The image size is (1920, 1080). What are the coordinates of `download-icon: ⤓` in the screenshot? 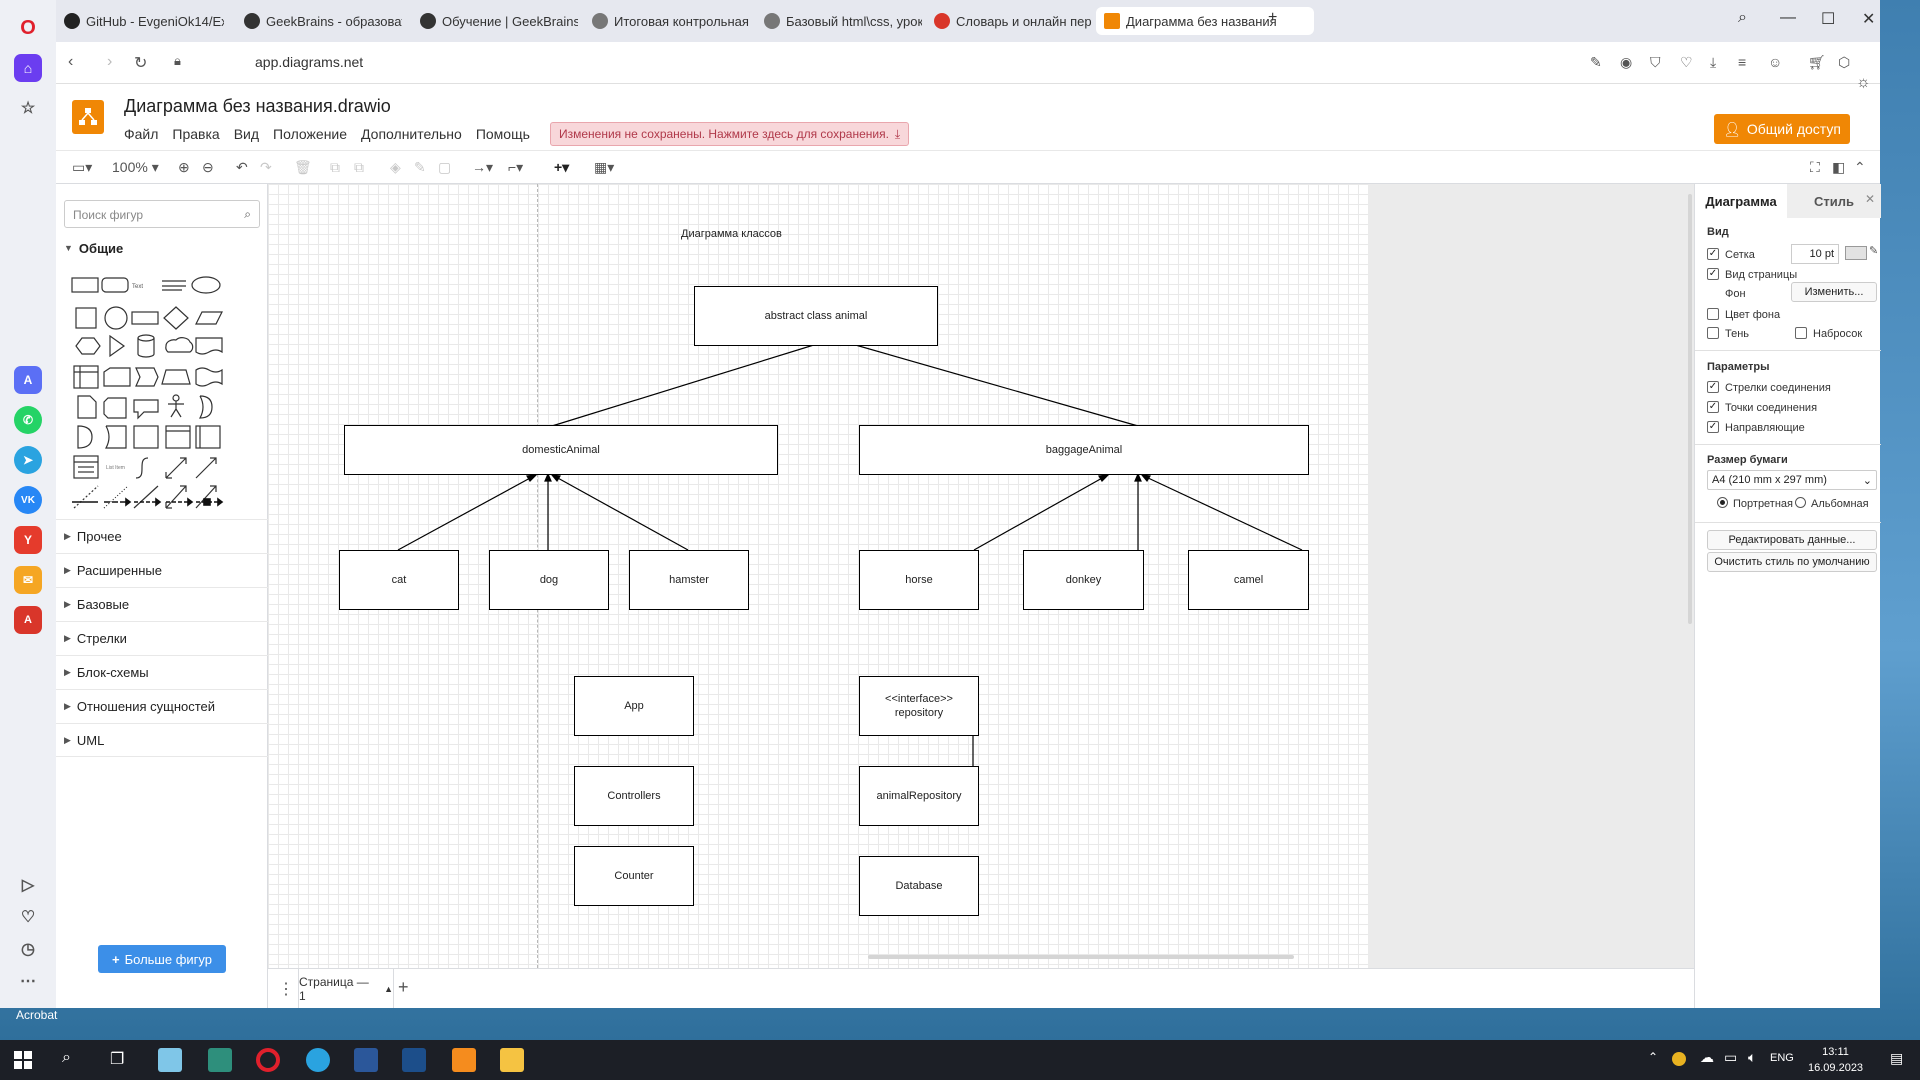 It's located at (1713, 62).